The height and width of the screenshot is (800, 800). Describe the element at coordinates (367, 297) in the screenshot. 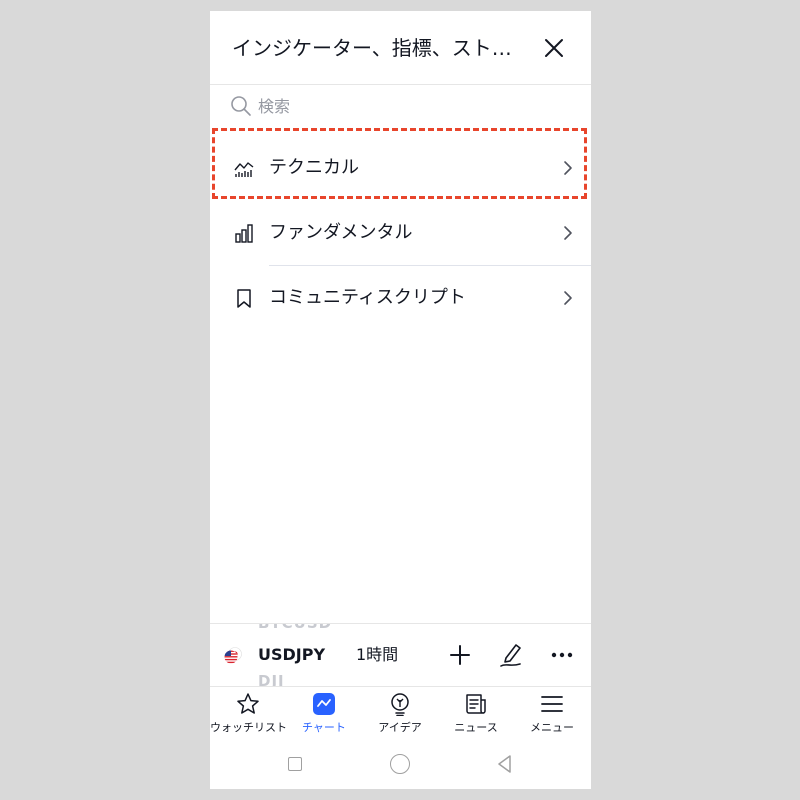

I see `category-label: コミュニティスクリプト` at that location.